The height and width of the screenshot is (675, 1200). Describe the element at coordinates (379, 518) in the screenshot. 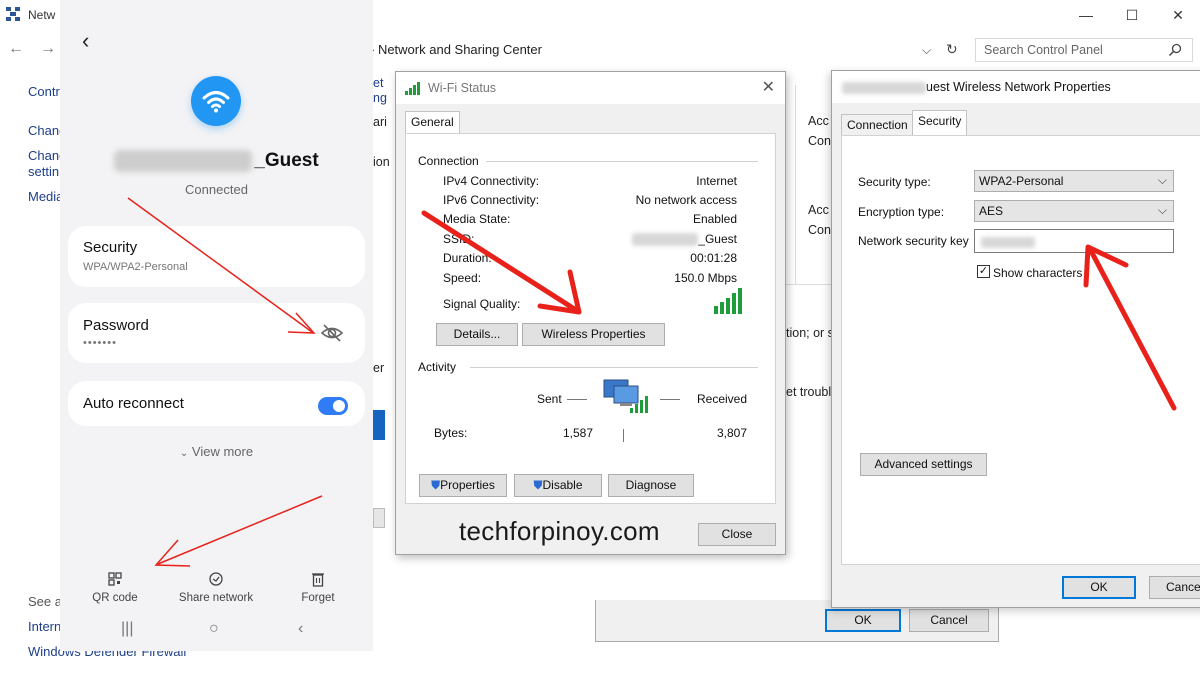

I see `button-fragment` at that location.